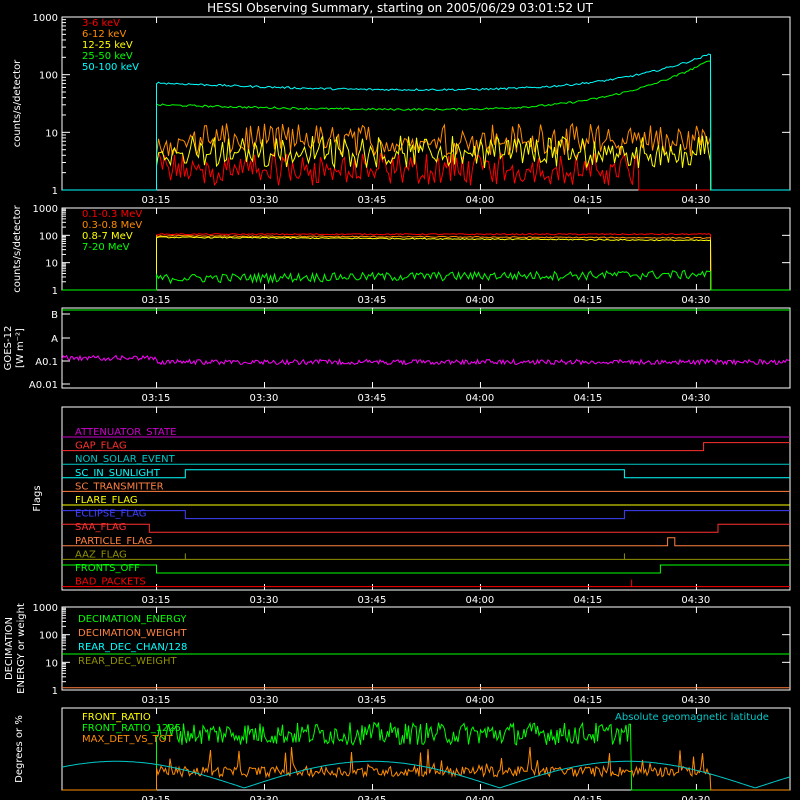  I want to click on flag-label: ATTENUATOR_STATE, so click(125, 432).